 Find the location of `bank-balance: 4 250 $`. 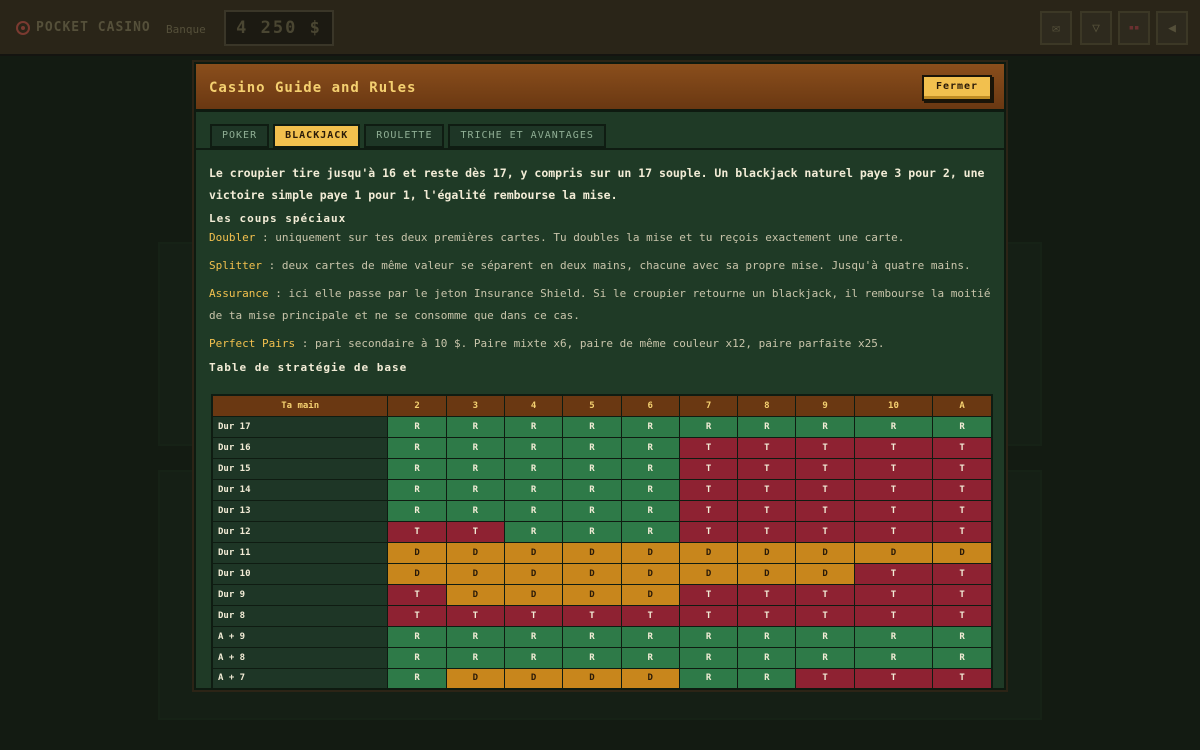

bank-balance: 4 250 $ is located at coordinates (279, 28).